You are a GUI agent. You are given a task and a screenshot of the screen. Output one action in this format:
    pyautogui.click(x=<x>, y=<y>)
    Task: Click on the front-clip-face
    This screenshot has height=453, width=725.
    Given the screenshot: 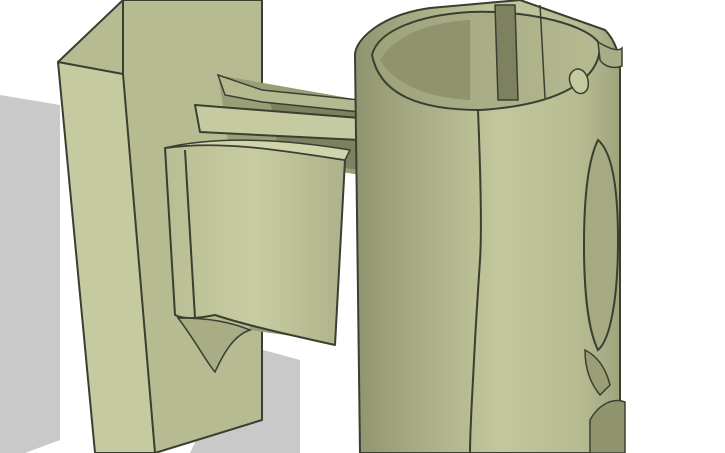 What is the action you would take?
    pyautogui.click(x=255, y=245)
    